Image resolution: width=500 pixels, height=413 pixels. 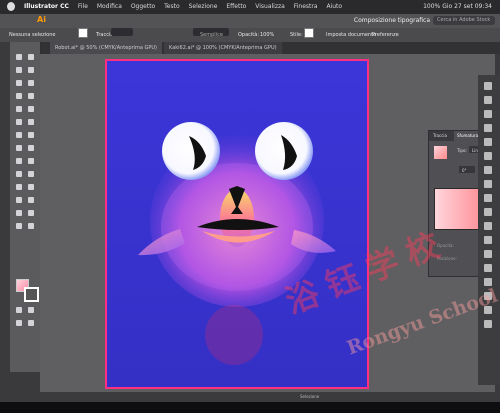 I want to click on transform-icon, so click(x=488, y=240).